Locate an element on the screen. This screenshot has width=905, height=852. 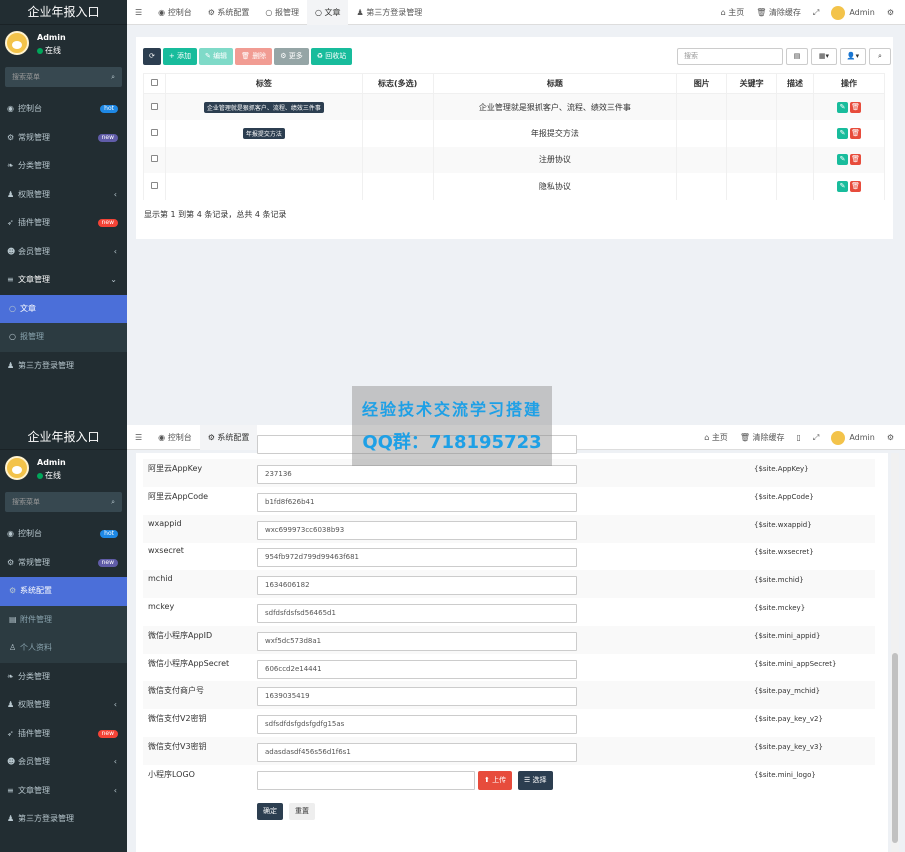
leaf-icon: ❧ is located at coordinates (10, 165).